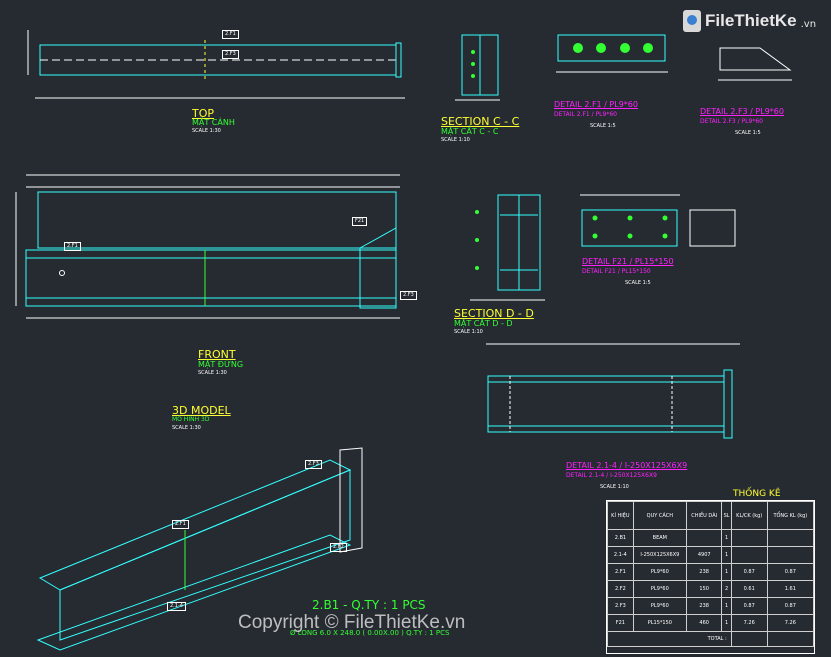 The height and width of the screenshot is (657, 831). What do you see at coordinates (221, 364) in the screenshot?
I see `front-view-subtitle: MẶT ĐỨNG` at bounding box center [221, 364].